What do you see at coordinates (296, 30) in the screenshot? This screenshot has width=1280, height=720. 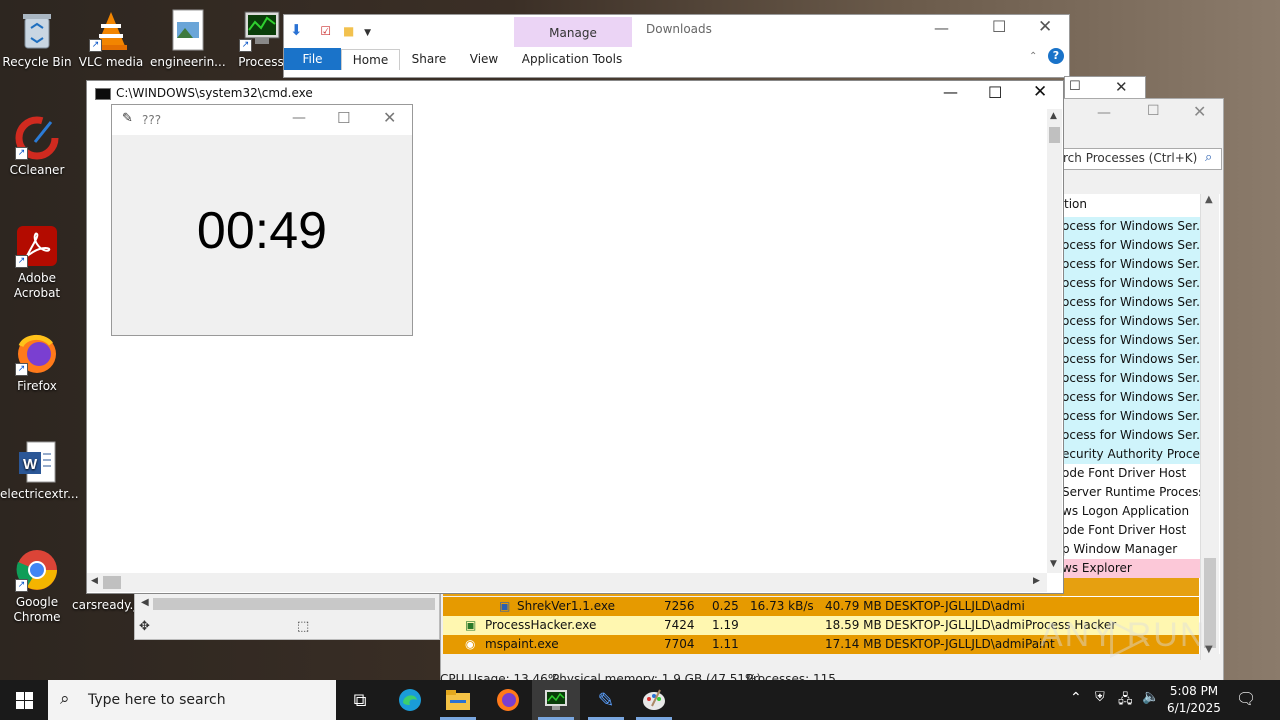 I see `download-arrow-icon: ⬇` at bounding box center [296, 30].